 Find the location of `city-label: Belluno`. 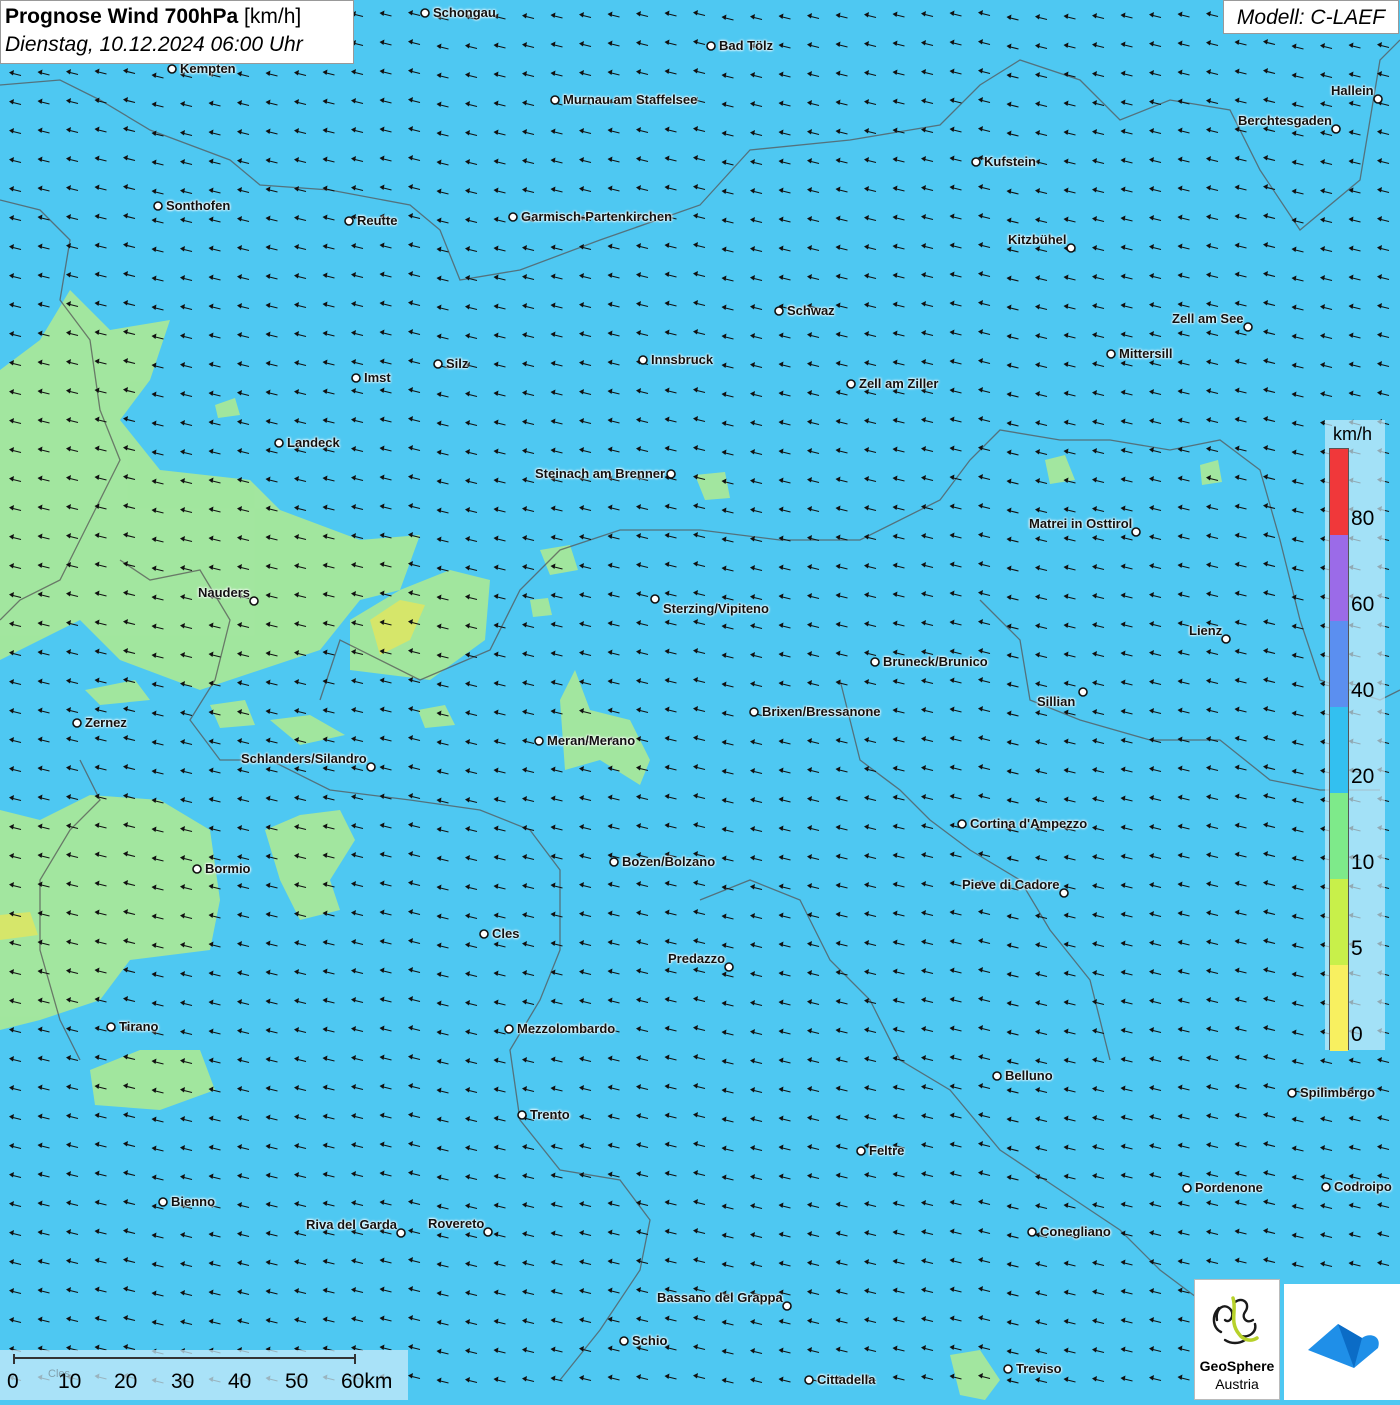

city-label: Belluno is located at coordinates (1029, 1075).